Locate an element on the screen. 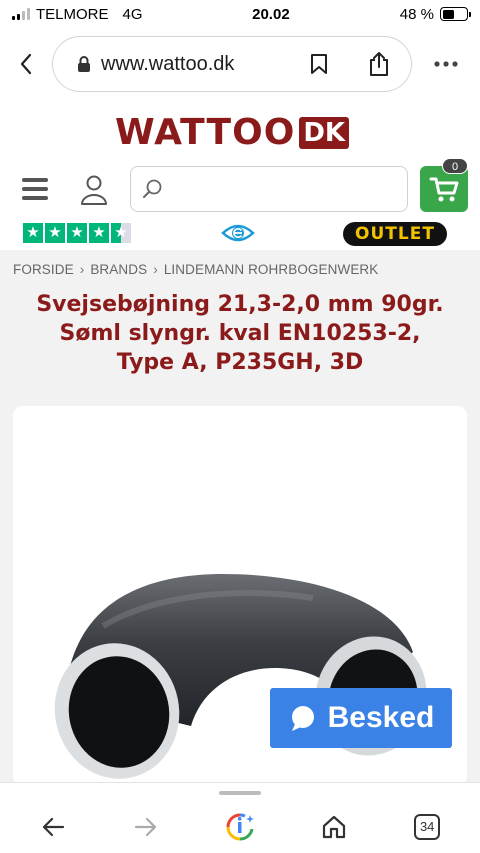 The image size is (480, 853). product-title-line: Svejsebøjning 21,3-2,0 mm 90gr. is located at coordinates (240, 304).